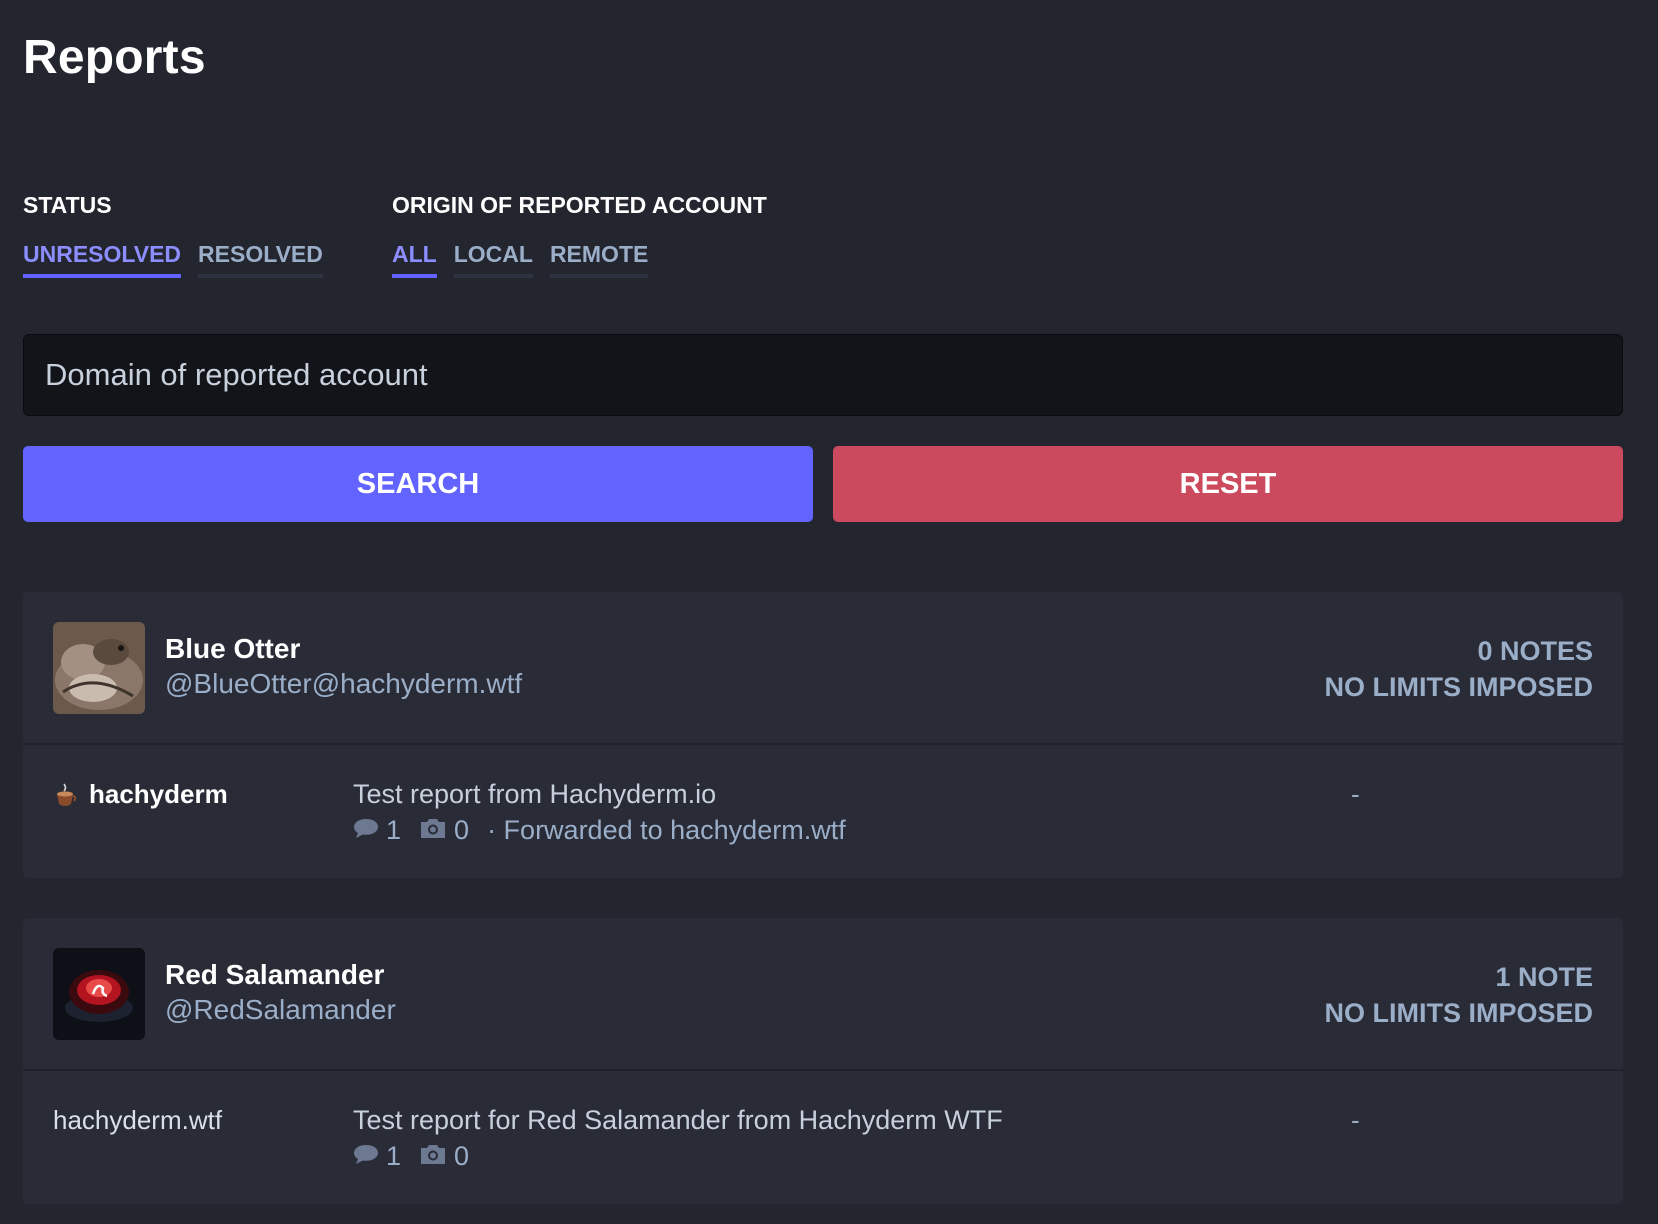  Describe the element at coordinates (102, 259) in the screenshot. I see `filter-unresolved: UNRESOLVED` at that location.